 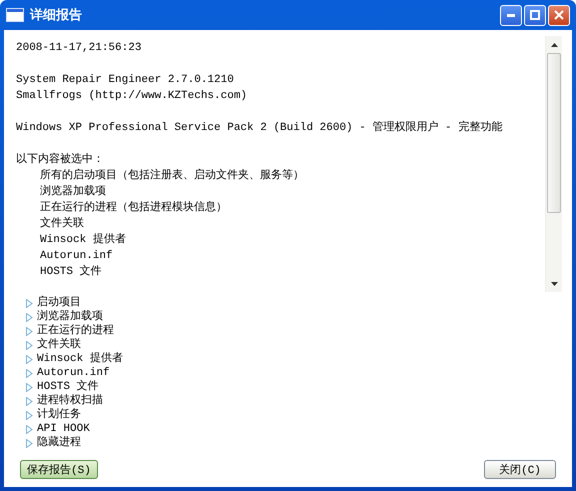 I want to click on scroll-down-icon, so click(x=554, y=284).